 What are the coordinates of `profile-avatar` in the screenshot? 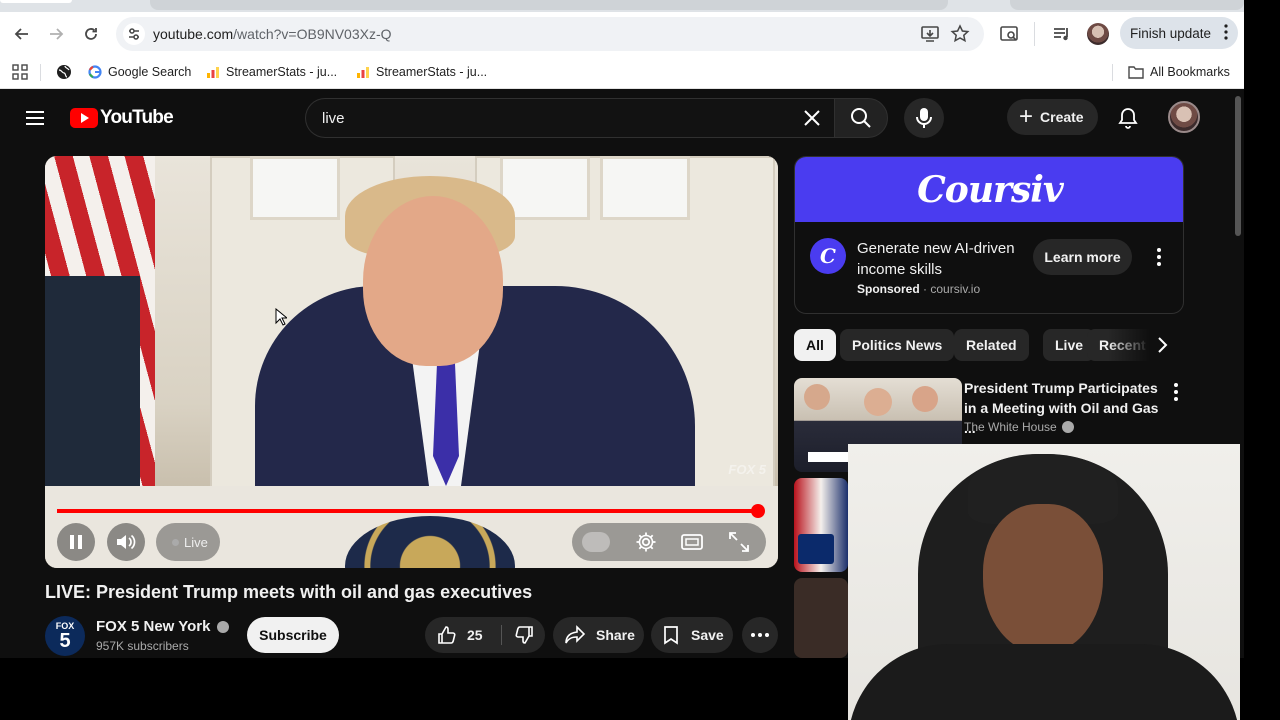 It's located at (1098, 34).